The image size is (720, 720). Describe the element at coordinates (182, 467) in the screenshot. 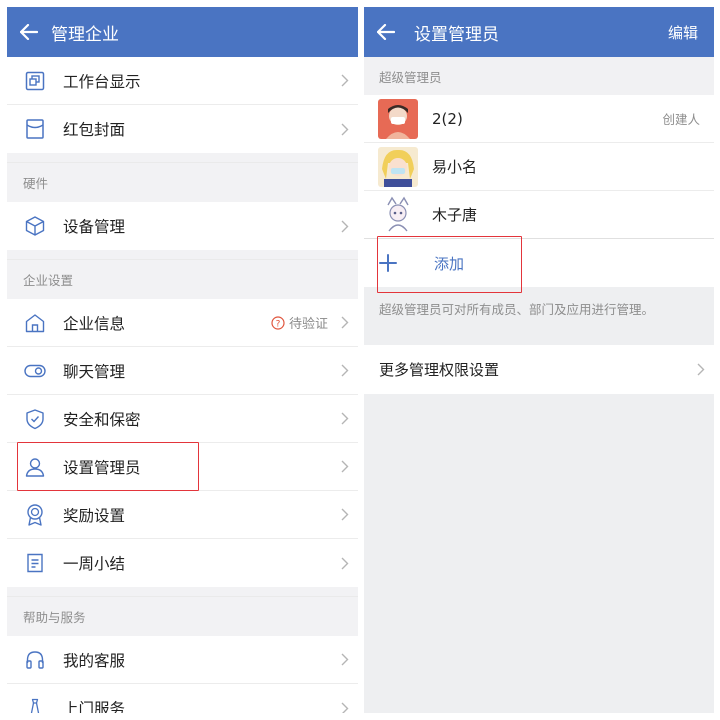

I see `menu-item-set-administrator: 设置管理员` at that location.